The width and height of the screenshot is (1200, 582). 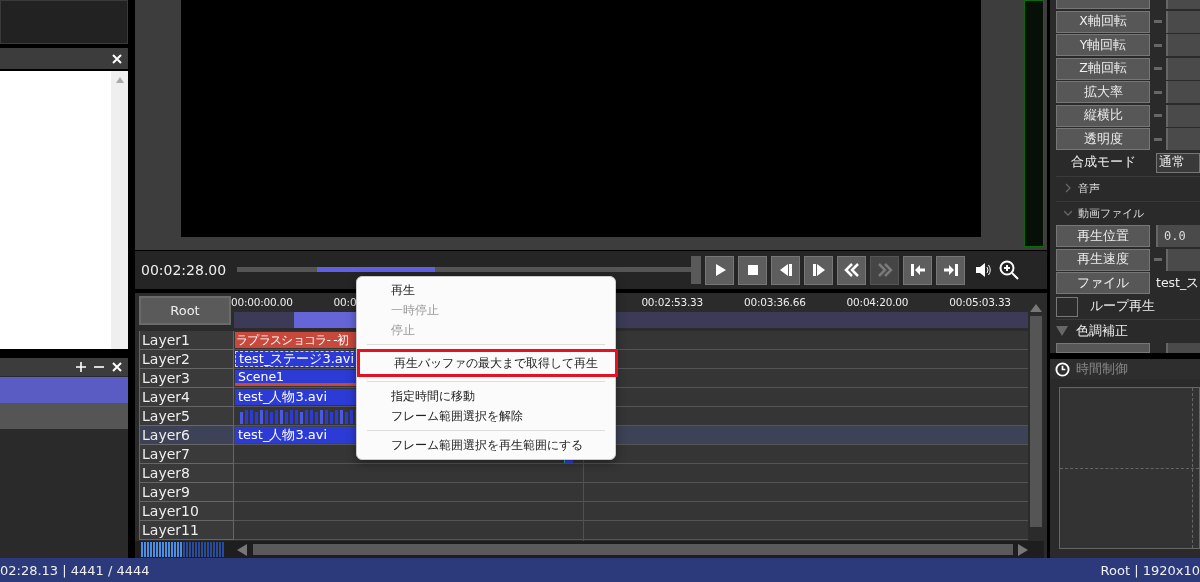 I want to click on time-label: 00:04:20.00, so click(x=877, y=302).